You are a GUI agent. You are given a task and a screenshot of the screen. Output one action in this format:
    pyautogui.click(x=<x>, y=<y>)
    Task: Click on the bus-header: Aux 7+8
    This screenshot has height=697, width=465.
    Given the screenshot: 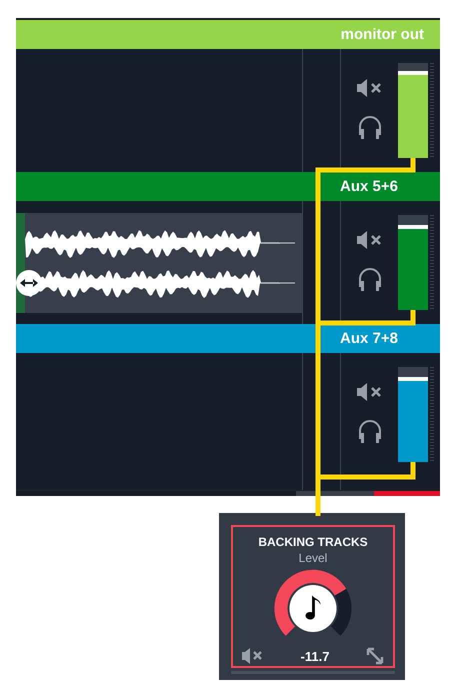 What is the action you would take?
    pyautogui.click(x=228, y=338)
    